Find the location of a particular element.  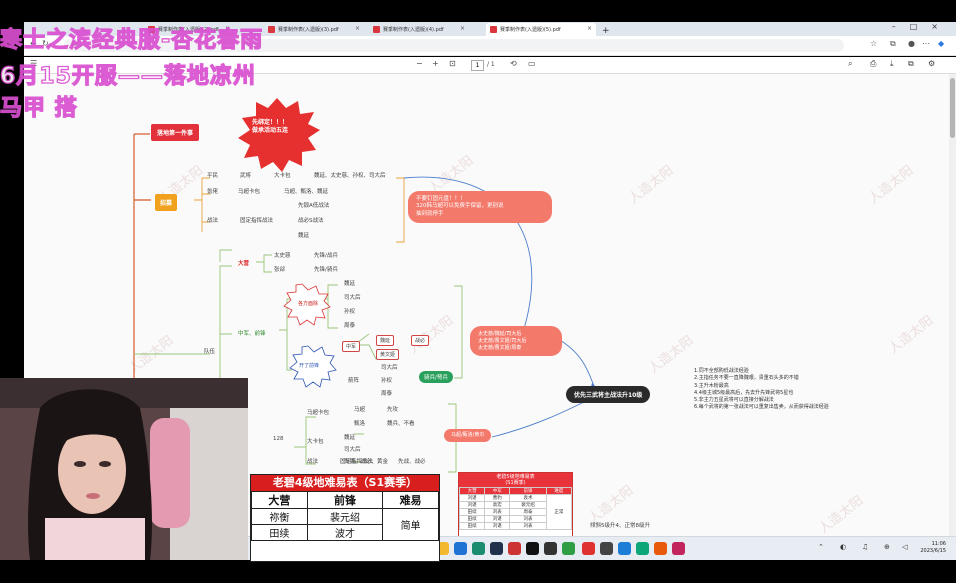

table-row: 祢衡 裴元绍 简单 is located at coordinates (345, 524).